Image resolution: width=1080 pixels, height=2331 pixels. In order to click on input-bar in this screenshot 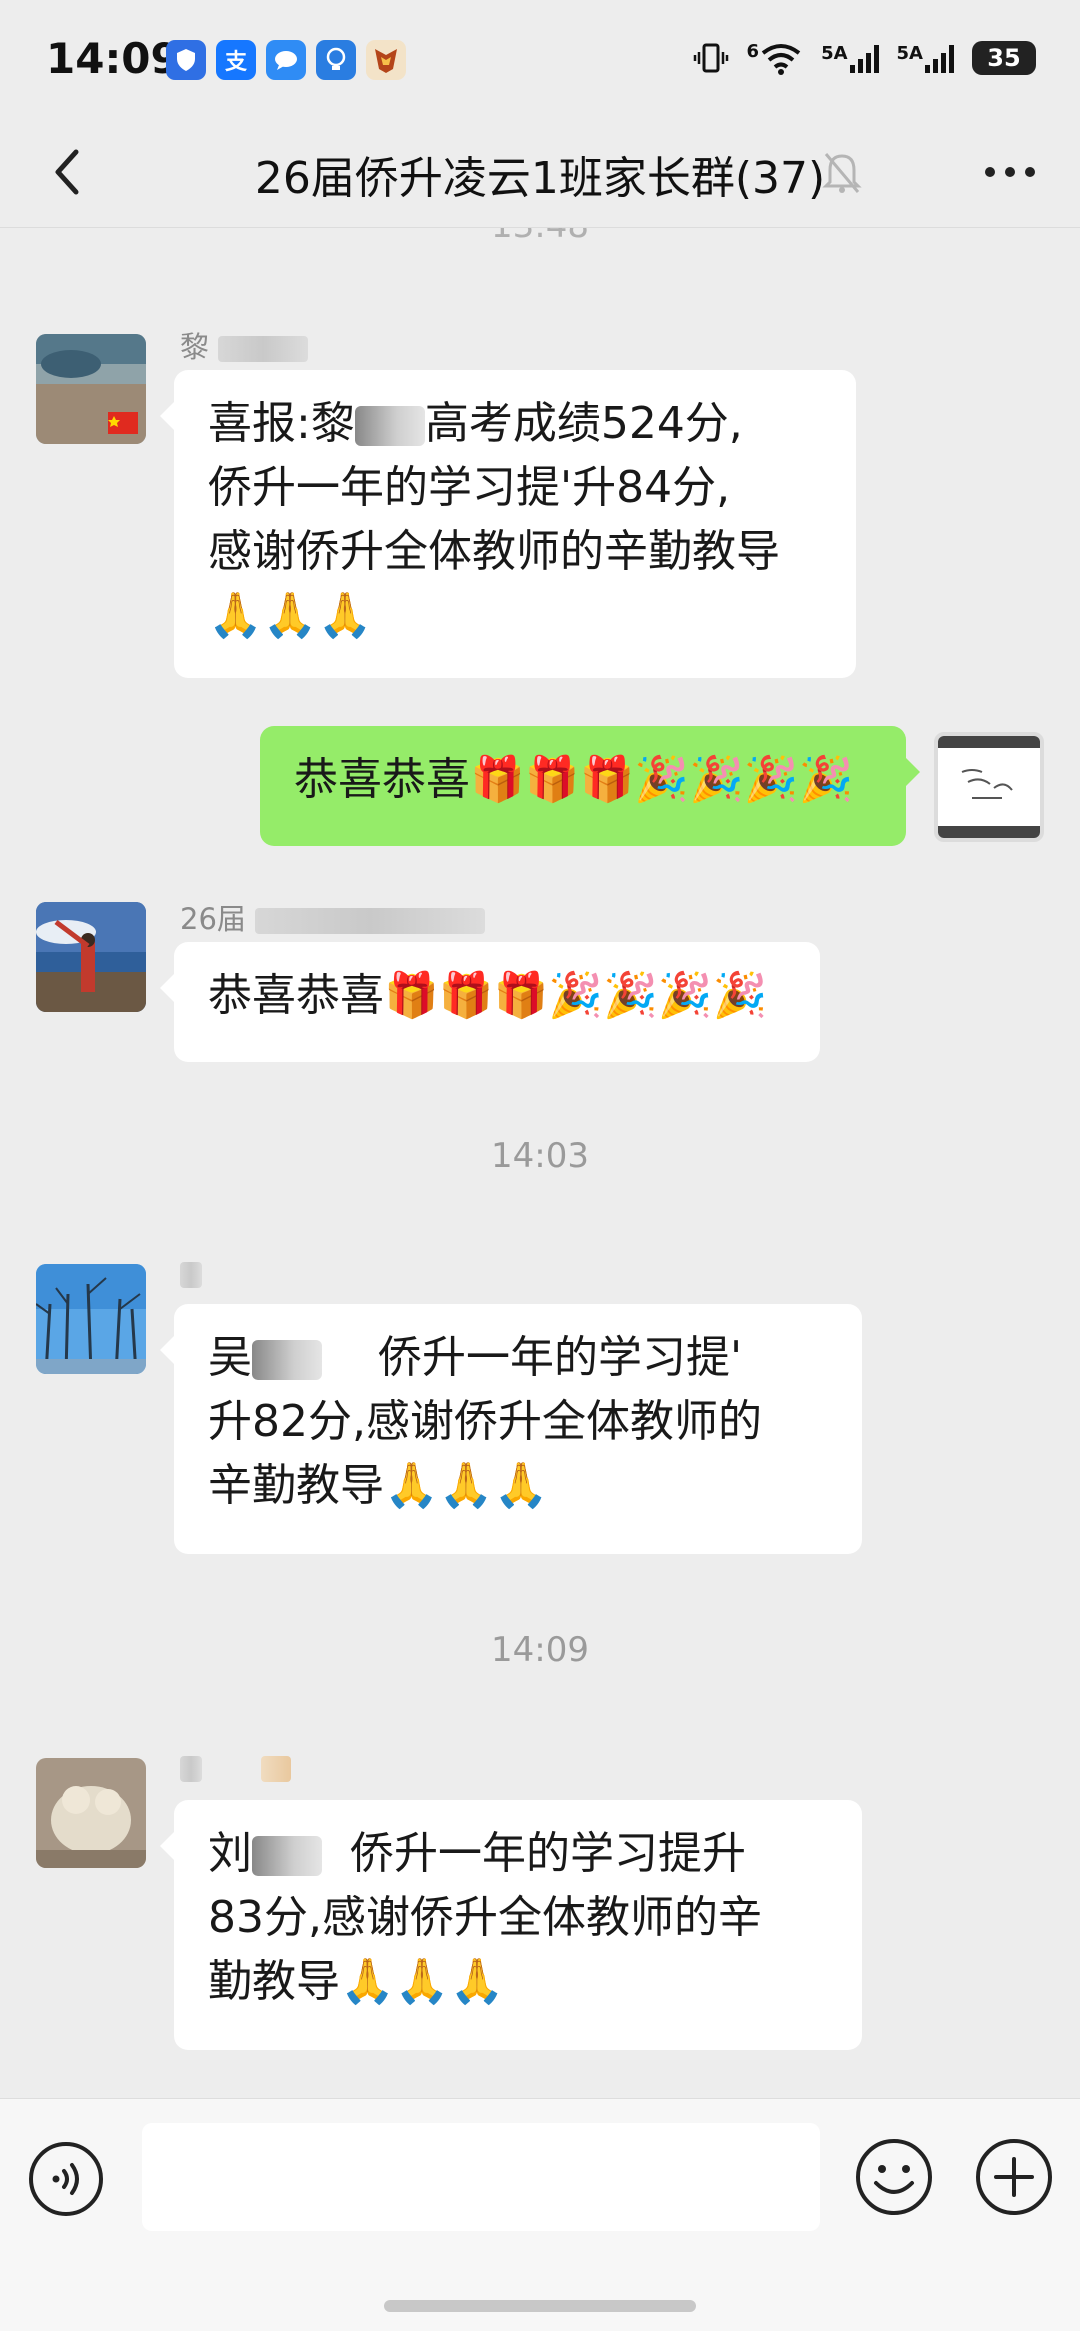, I will do `click(540, 2178)`.